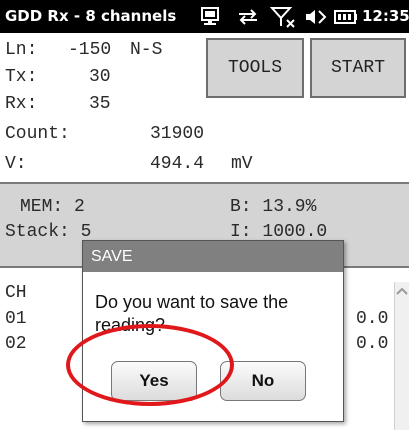  I want to click on channel-row-01-label: 01, so click(16, 319).